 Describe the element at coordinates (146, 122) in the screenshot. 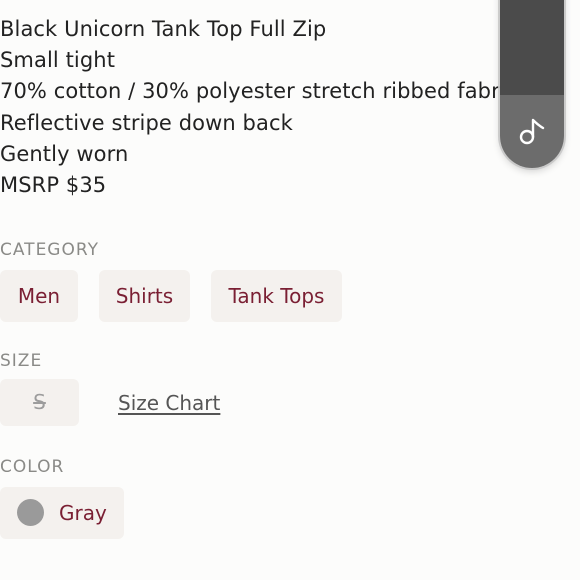

I see `description-line: Reflective stripe down back` at that location.